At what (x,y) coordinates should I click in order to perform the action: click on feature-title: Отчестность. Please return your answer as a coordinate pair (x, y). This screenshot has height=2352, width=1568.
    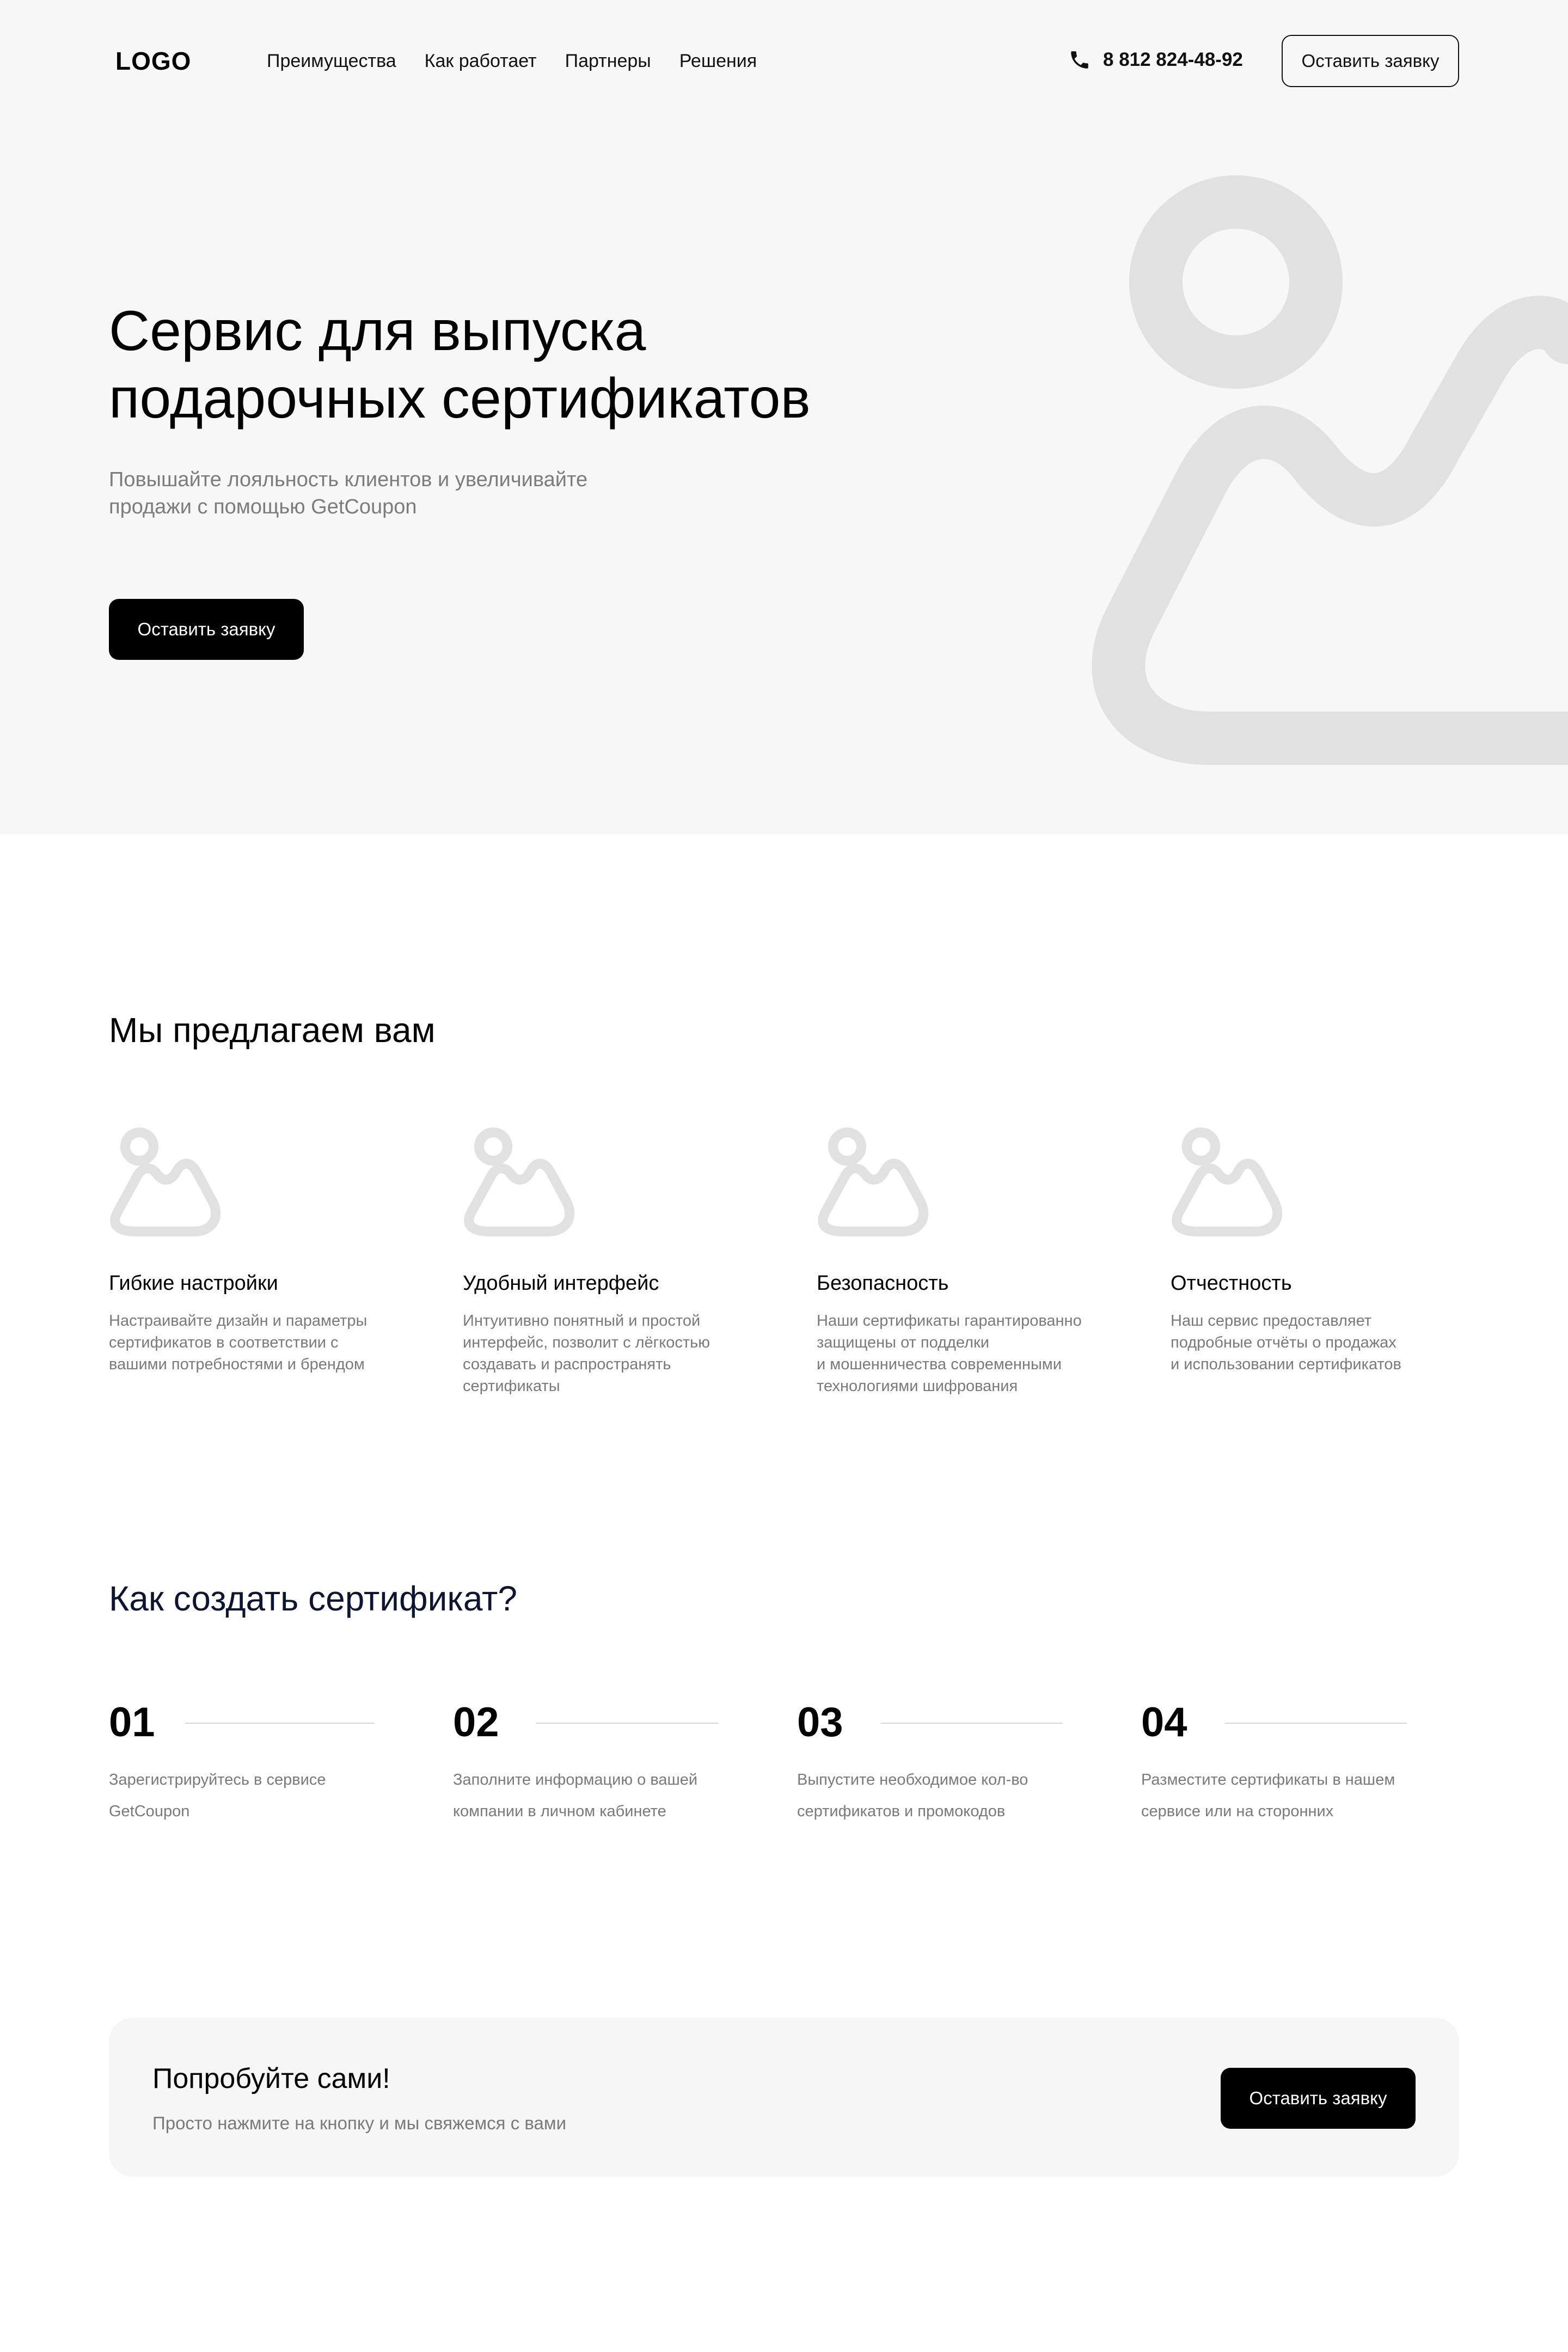
    Looking at the image, I should click on (1231, 1283).